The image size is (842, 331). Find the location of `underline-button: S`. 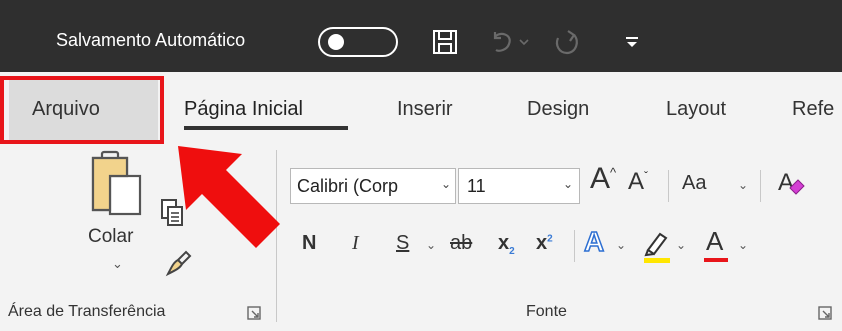

underline-button: S is located at coordinates (402, 243).